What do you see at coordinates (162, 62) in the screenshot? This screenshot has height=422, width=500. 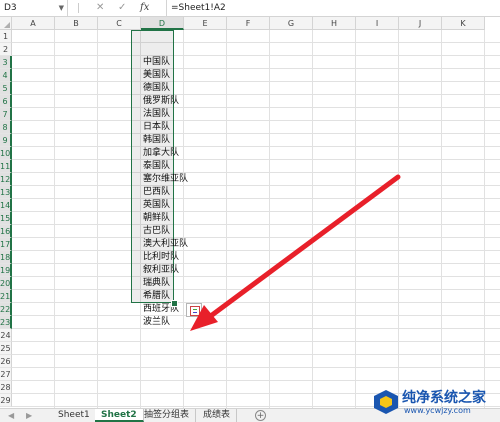 I see `cell-d3: 中国队` at bounding box center [162, 62].